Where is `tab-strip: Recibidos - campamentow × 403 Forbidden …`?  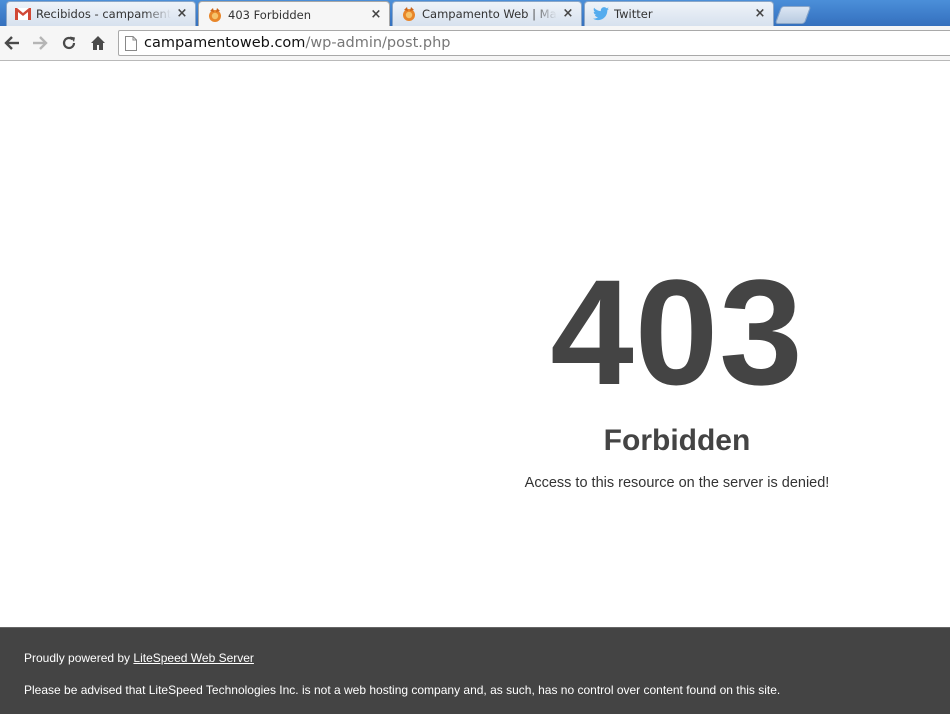
tab-strip: Recibidos - campamentow × 403 Forbidden … is located at coordinates (475, 13).